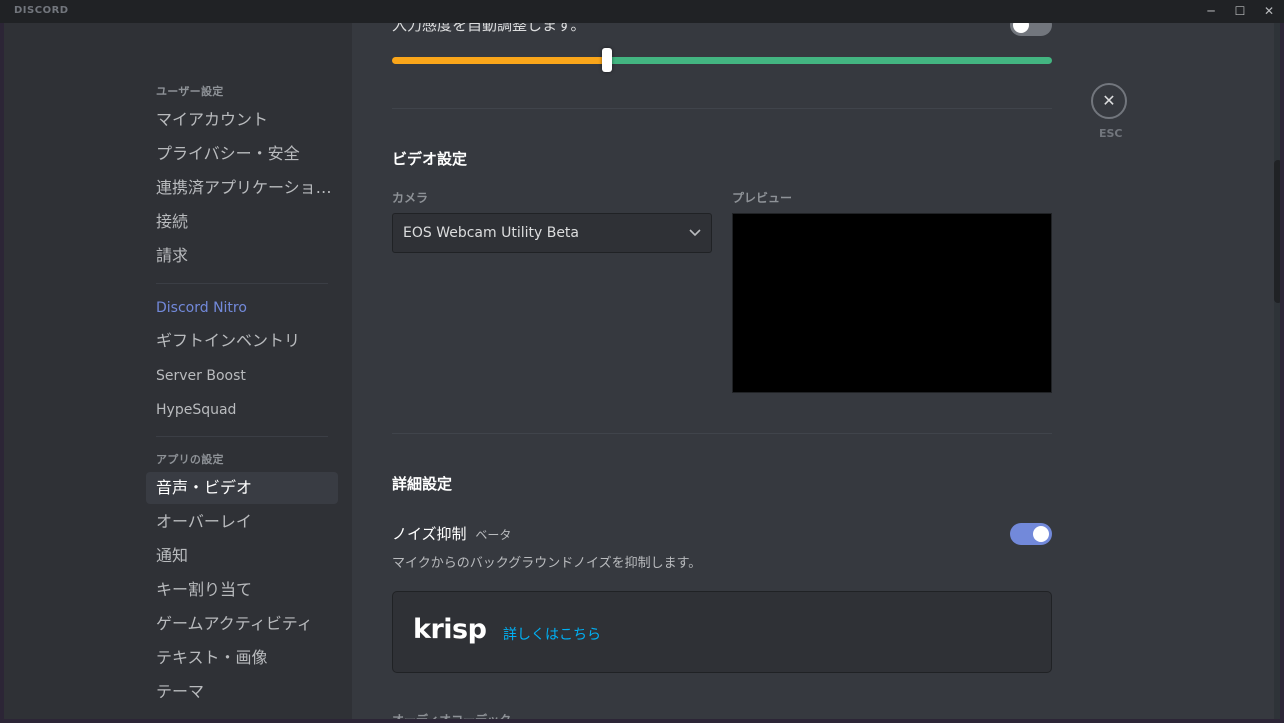 This screenshot has width=1284, height=723. What do you see at coordinates (695, 240) in the screenshot?
I see `chevron-down-icon` at bounding box center [695, 240].